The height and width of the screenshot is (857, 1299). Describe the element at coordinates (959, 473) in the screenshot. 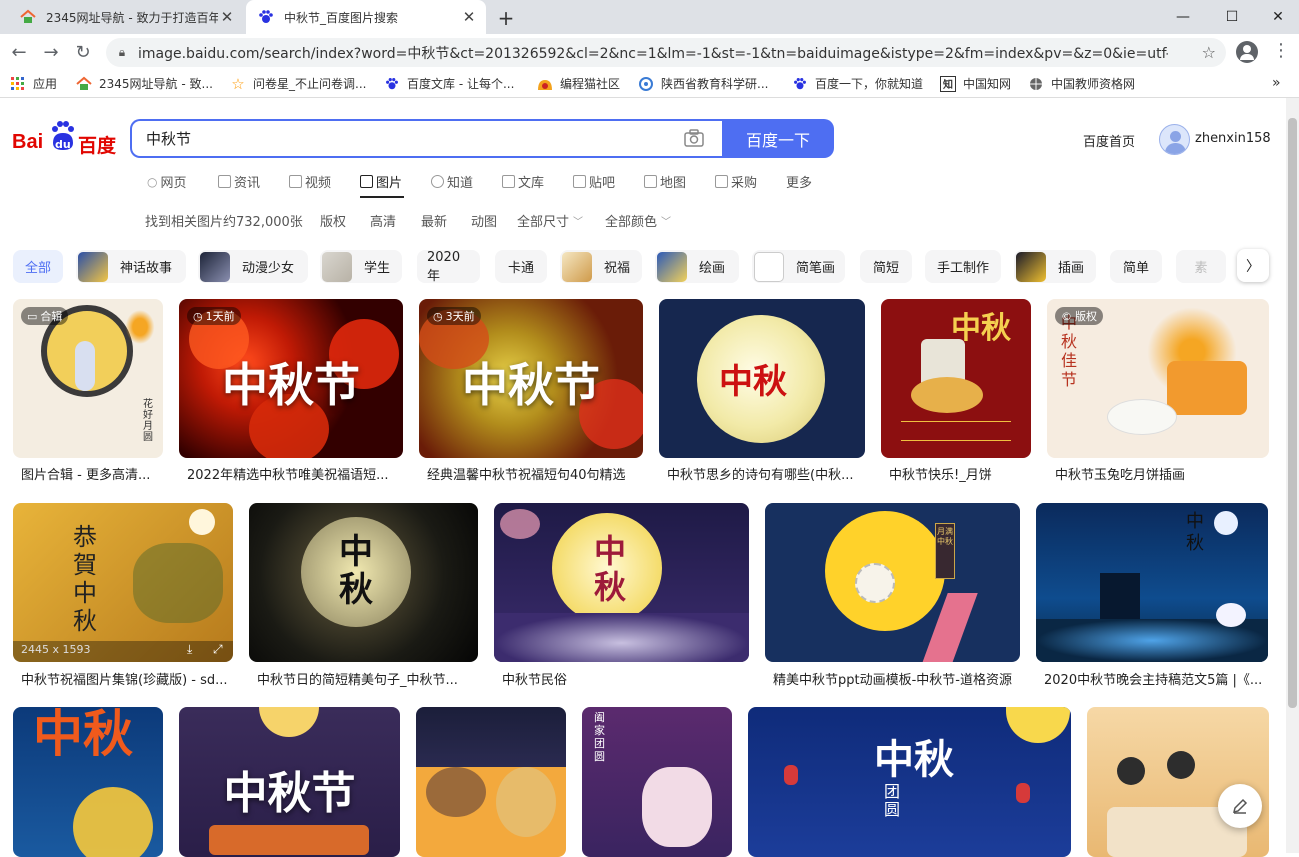

I see `image-caption: 中秋节快乐!_月饼` at that location.